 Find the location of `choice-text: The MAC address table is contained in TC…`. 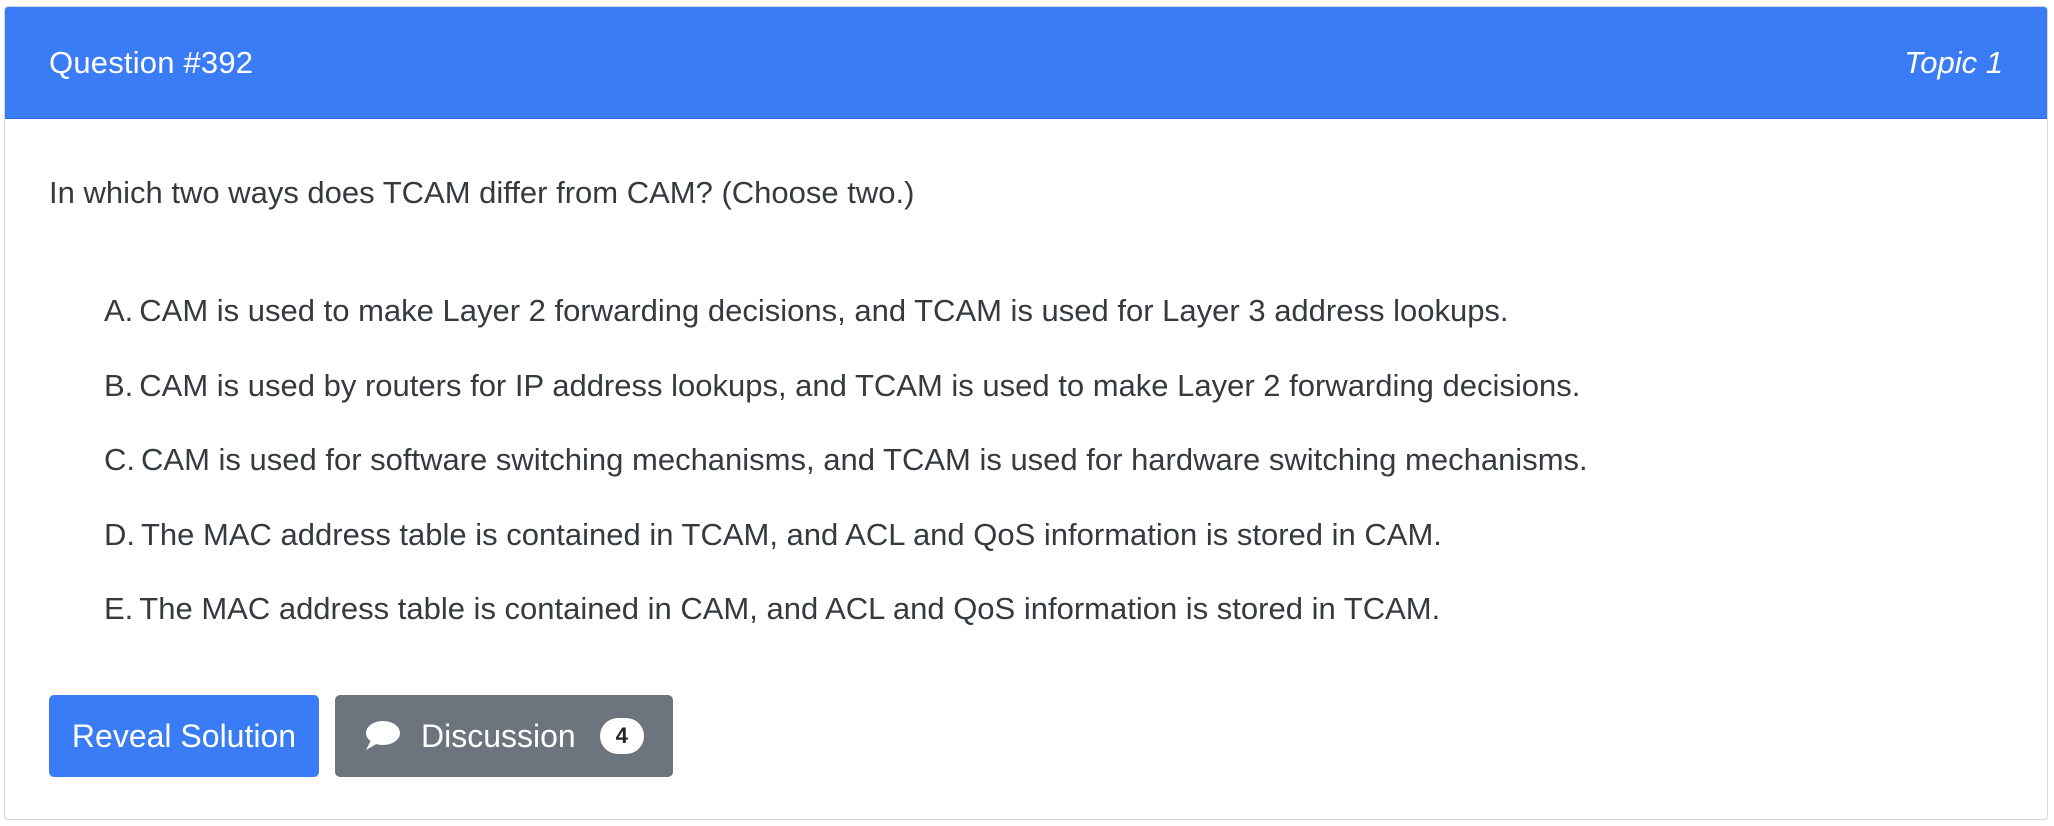

choice-text: The MAC address table is contained in TC… is located at coordinates (791, 534).